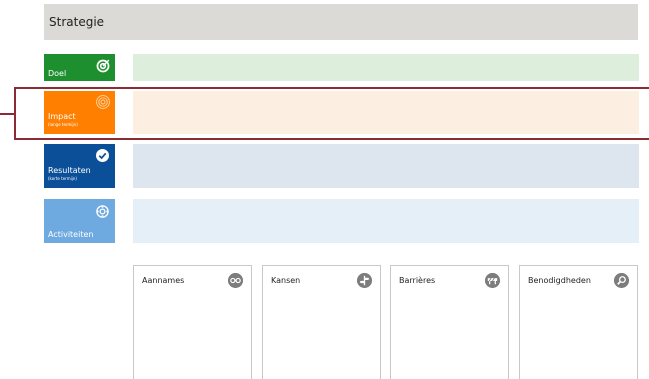 Image resolution: width=649 pixels, height=379 pixels. I want to click on tile-doel: Doel, so click(79, 67).